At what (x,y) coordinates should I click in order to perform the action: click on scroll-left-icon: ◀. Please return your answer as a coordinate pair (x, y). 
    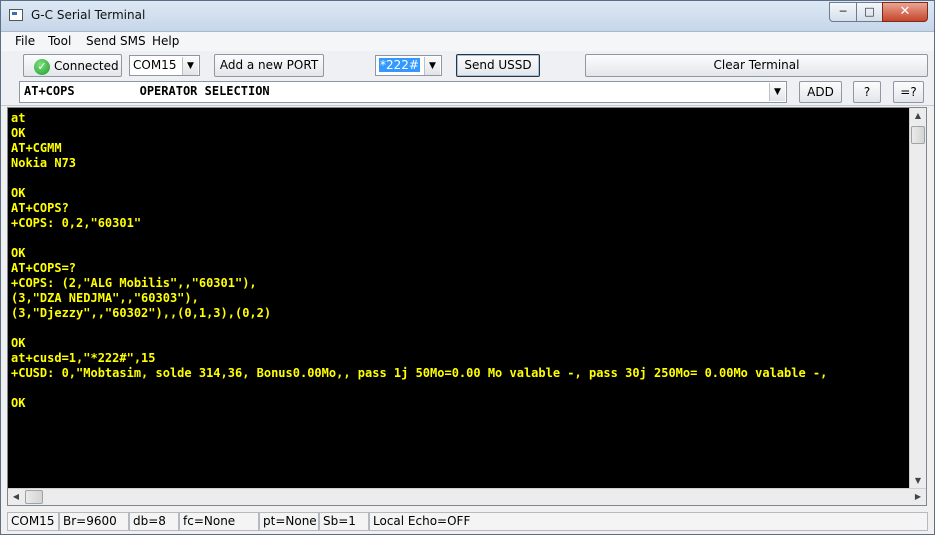
    Looking at the image, I should click on (16, 497).